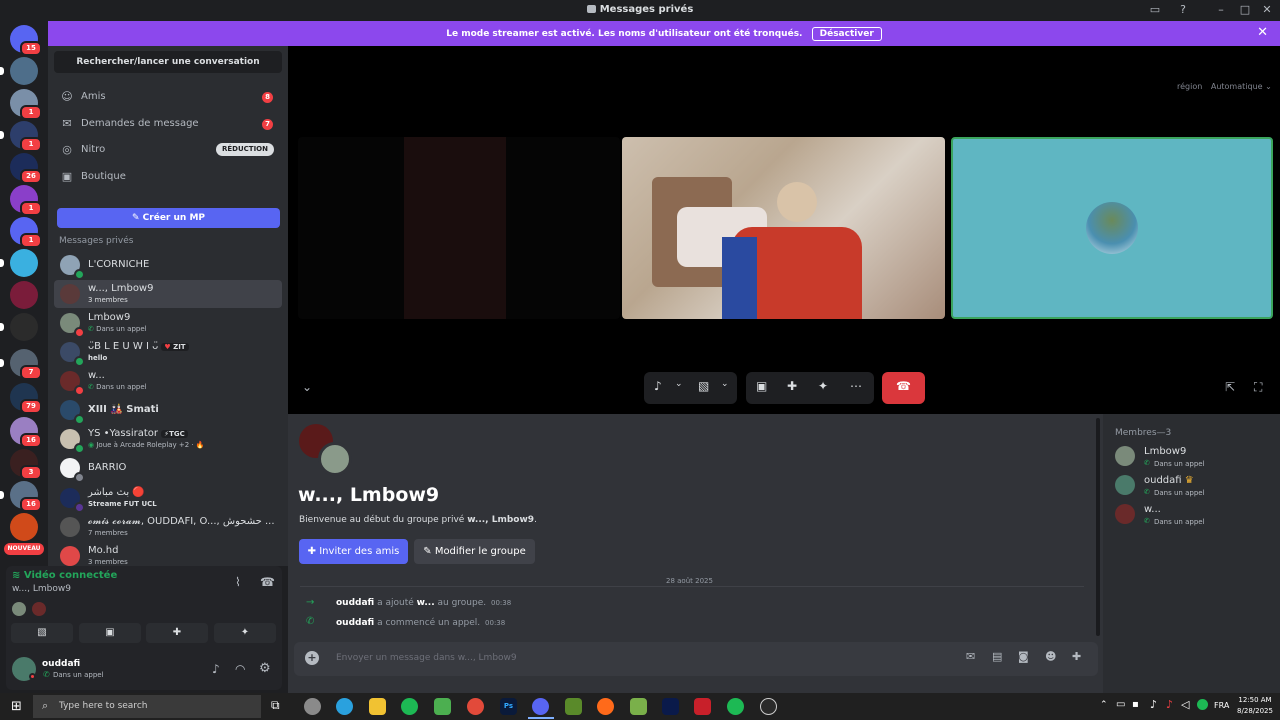  What do you see at coordinates (168, 323) in the screenshot?
I see `dm-item: Lmbow9 ✆ Dans un appel` at bounding box center [168, 323].